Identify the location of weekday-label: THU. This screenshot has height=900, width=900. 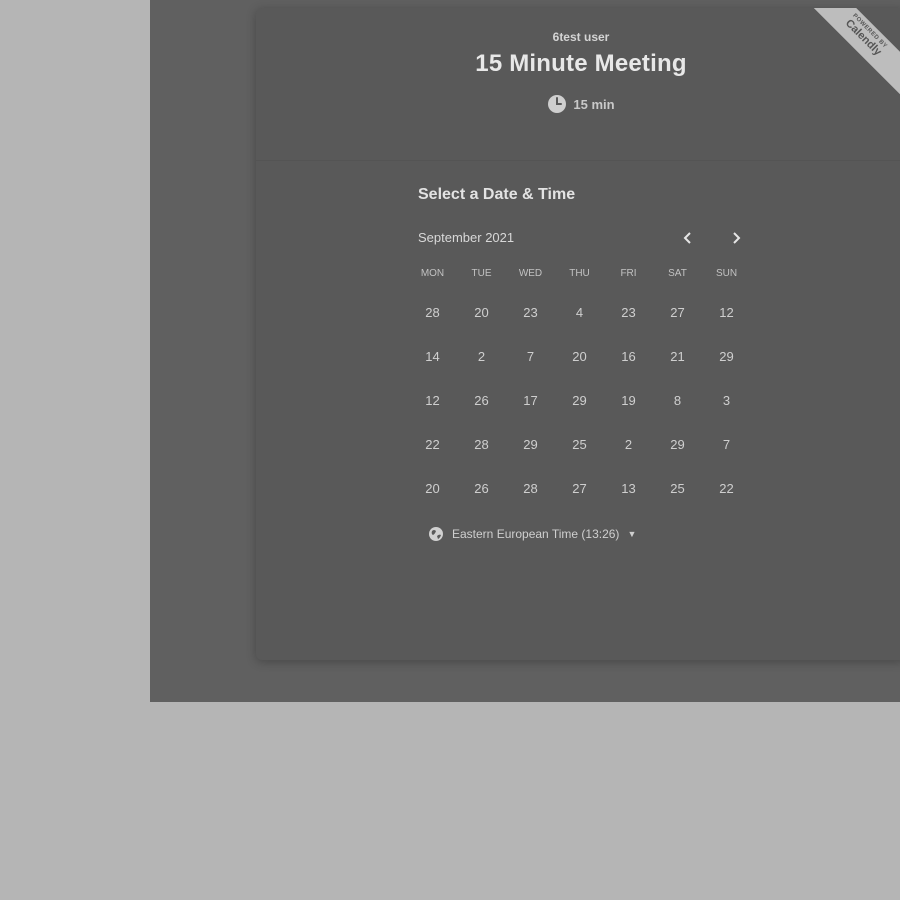
(579, 273).